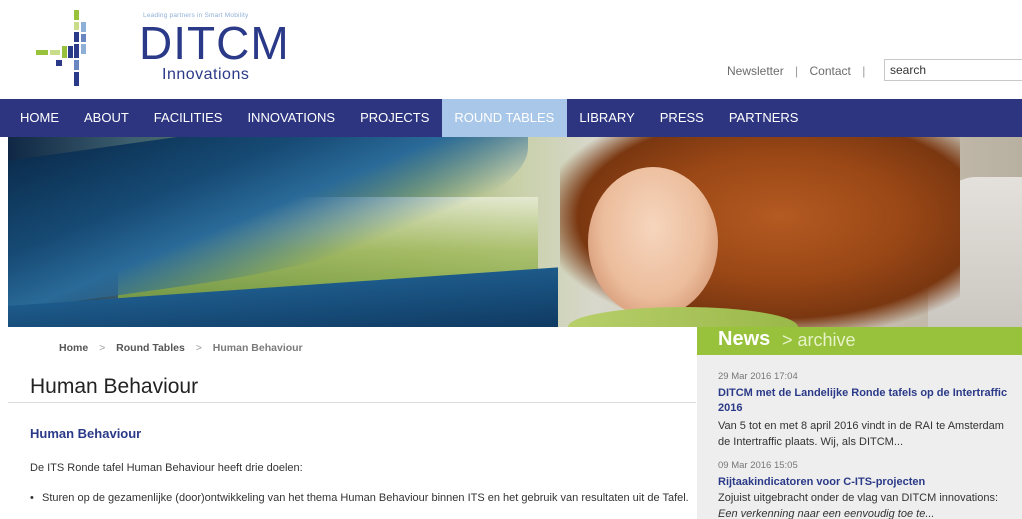 This screenshot has width=1022, height=519. What do you see at coordinates (150, 348) in the screenshot?
I see `breadcrumb-round-tables: Round Tables` at bounding box center [150, 348].